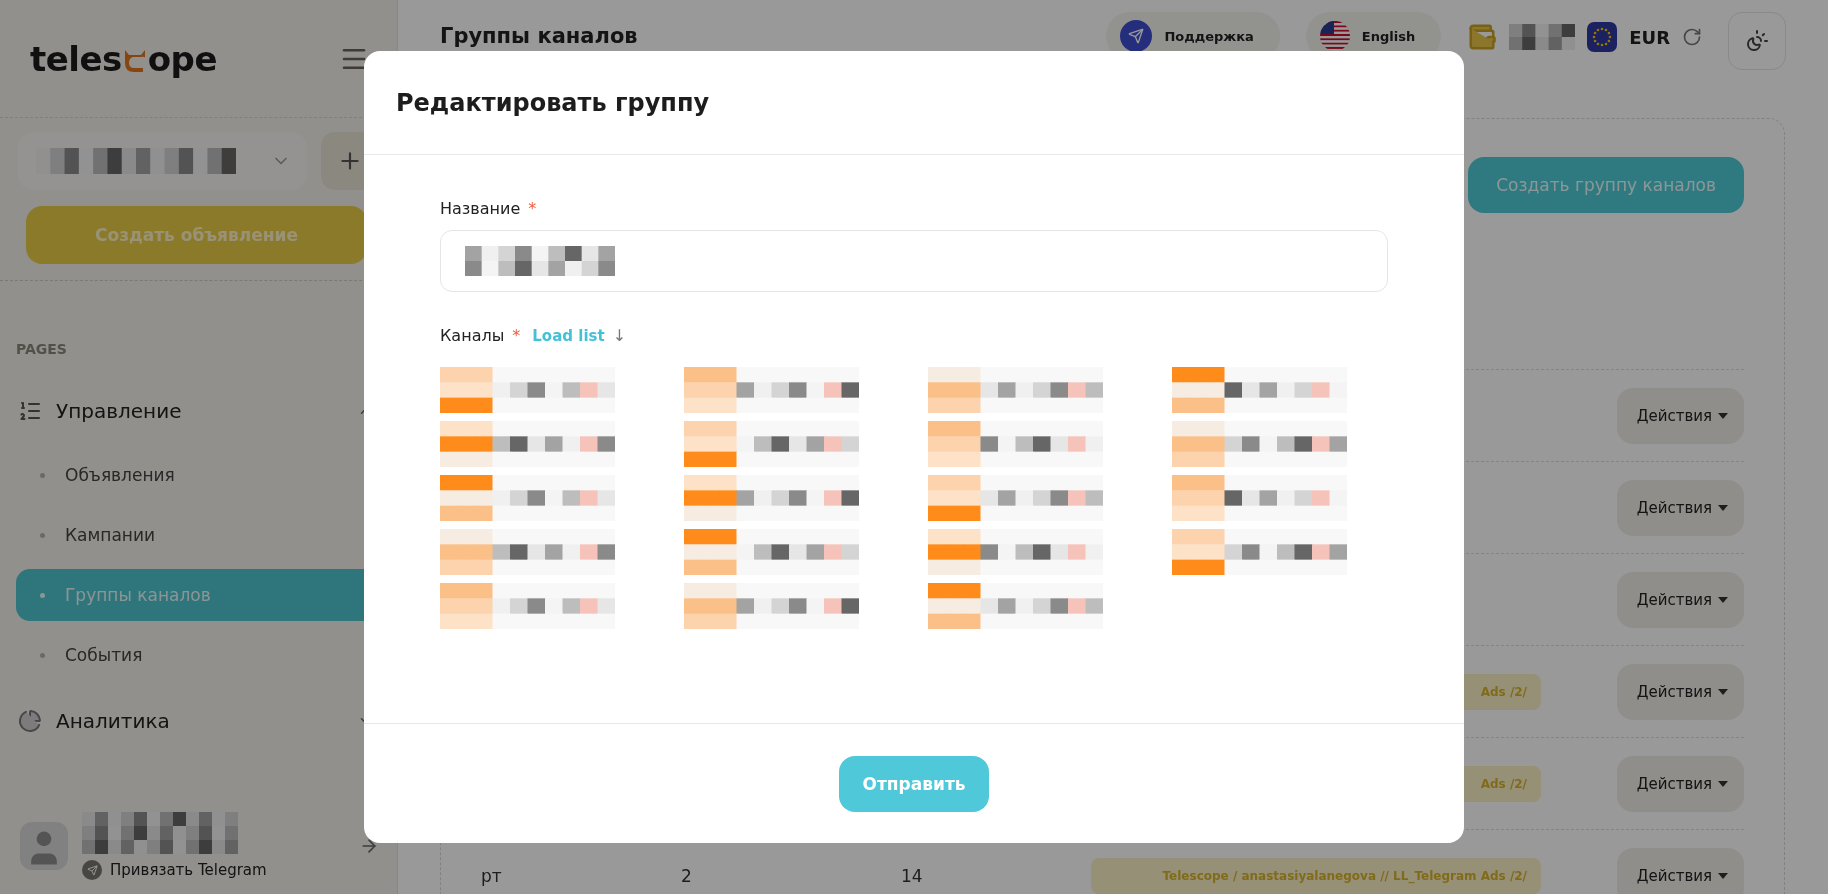 The height and width of the screenshot is (894, 1828). Describe the element at coordinates (619, 335) in the screenshot. I see `down-arrow: ↓` at that location.